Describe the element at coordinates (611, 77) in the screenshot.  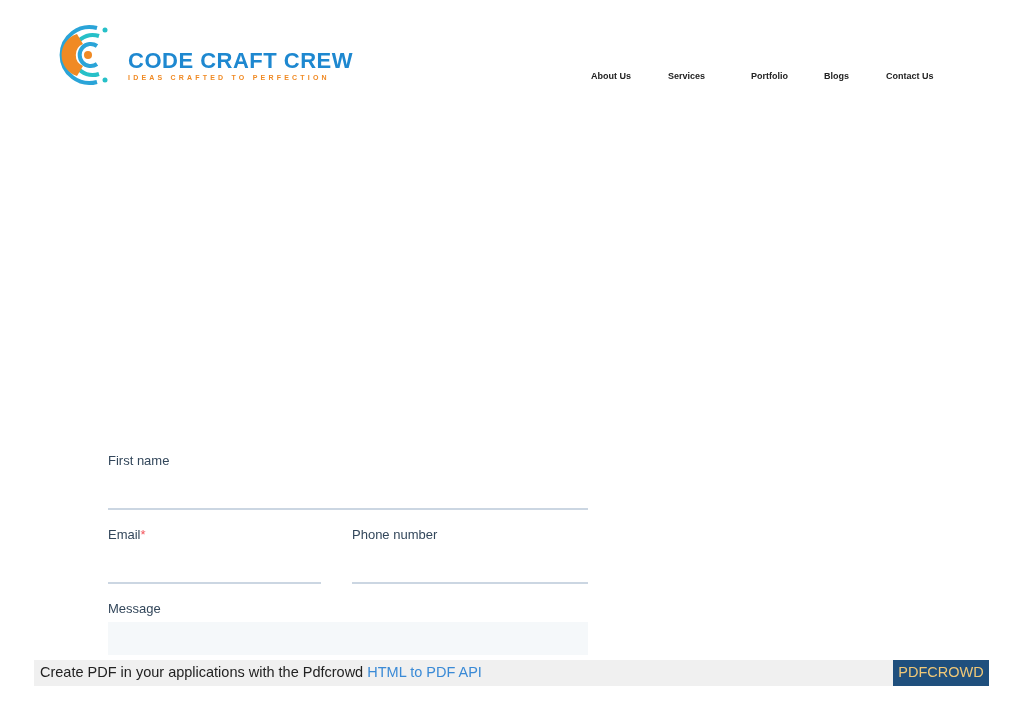
I see `nav-link: About Us` at that location.